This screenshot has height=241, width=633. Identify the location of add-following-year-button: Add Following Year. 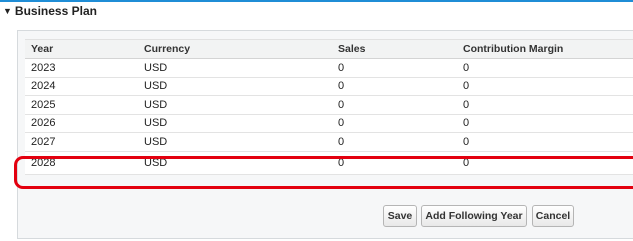
(474, 216).